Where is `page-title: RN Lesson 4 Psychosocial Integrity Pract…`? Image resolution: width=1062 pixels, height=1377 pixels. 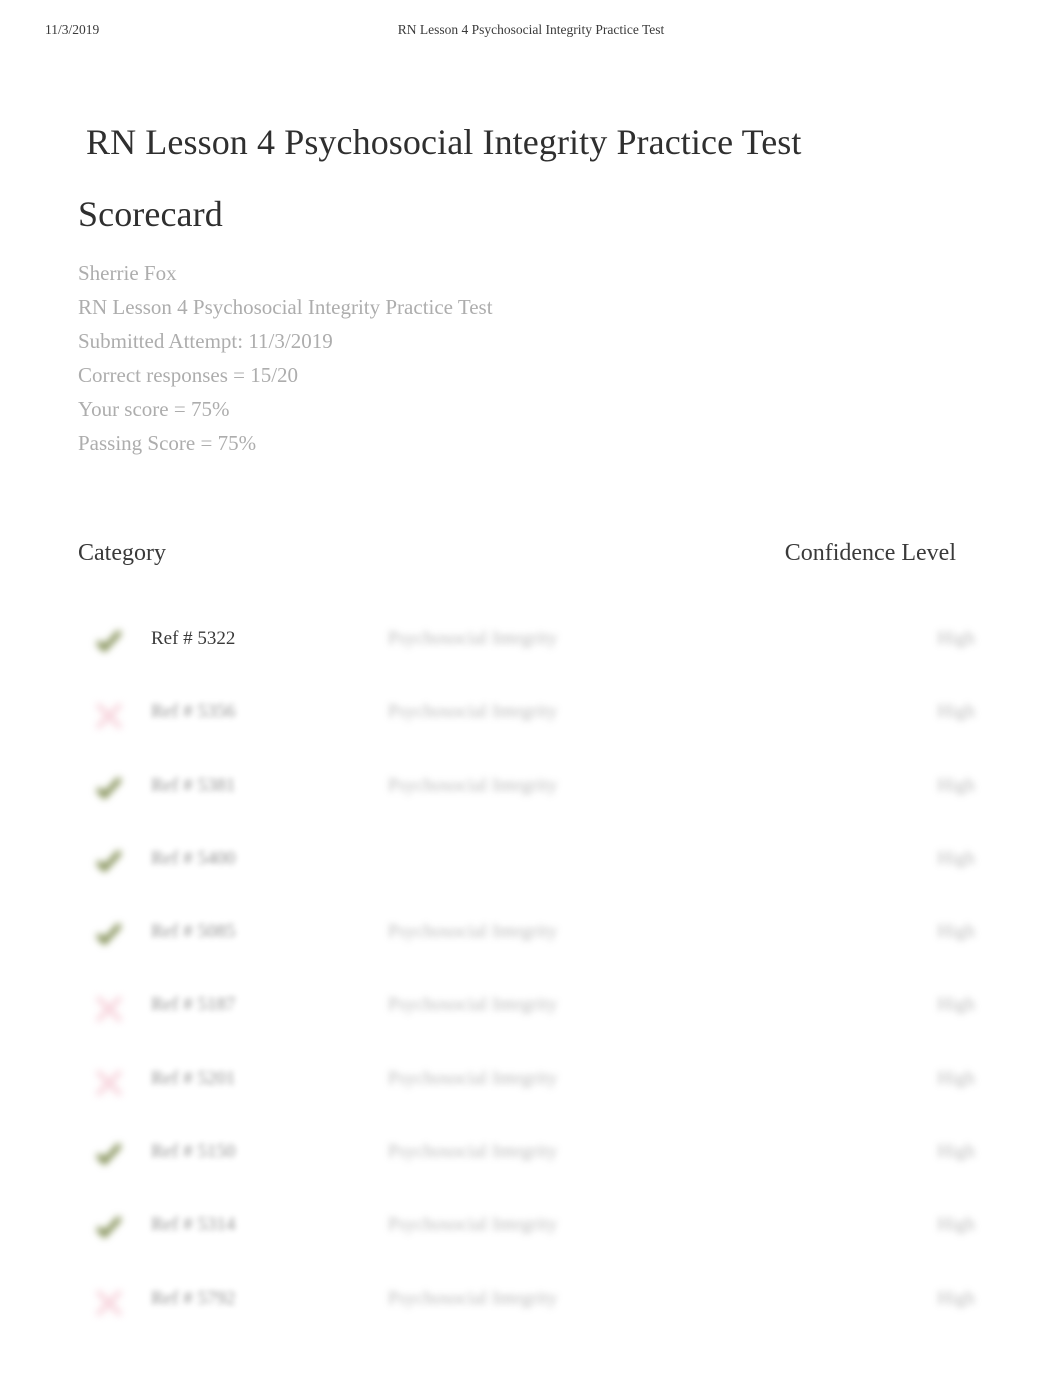 page-title: RN Lesson 4 Psychosocial Integrity Pract… is located at coordinates (518, 178).